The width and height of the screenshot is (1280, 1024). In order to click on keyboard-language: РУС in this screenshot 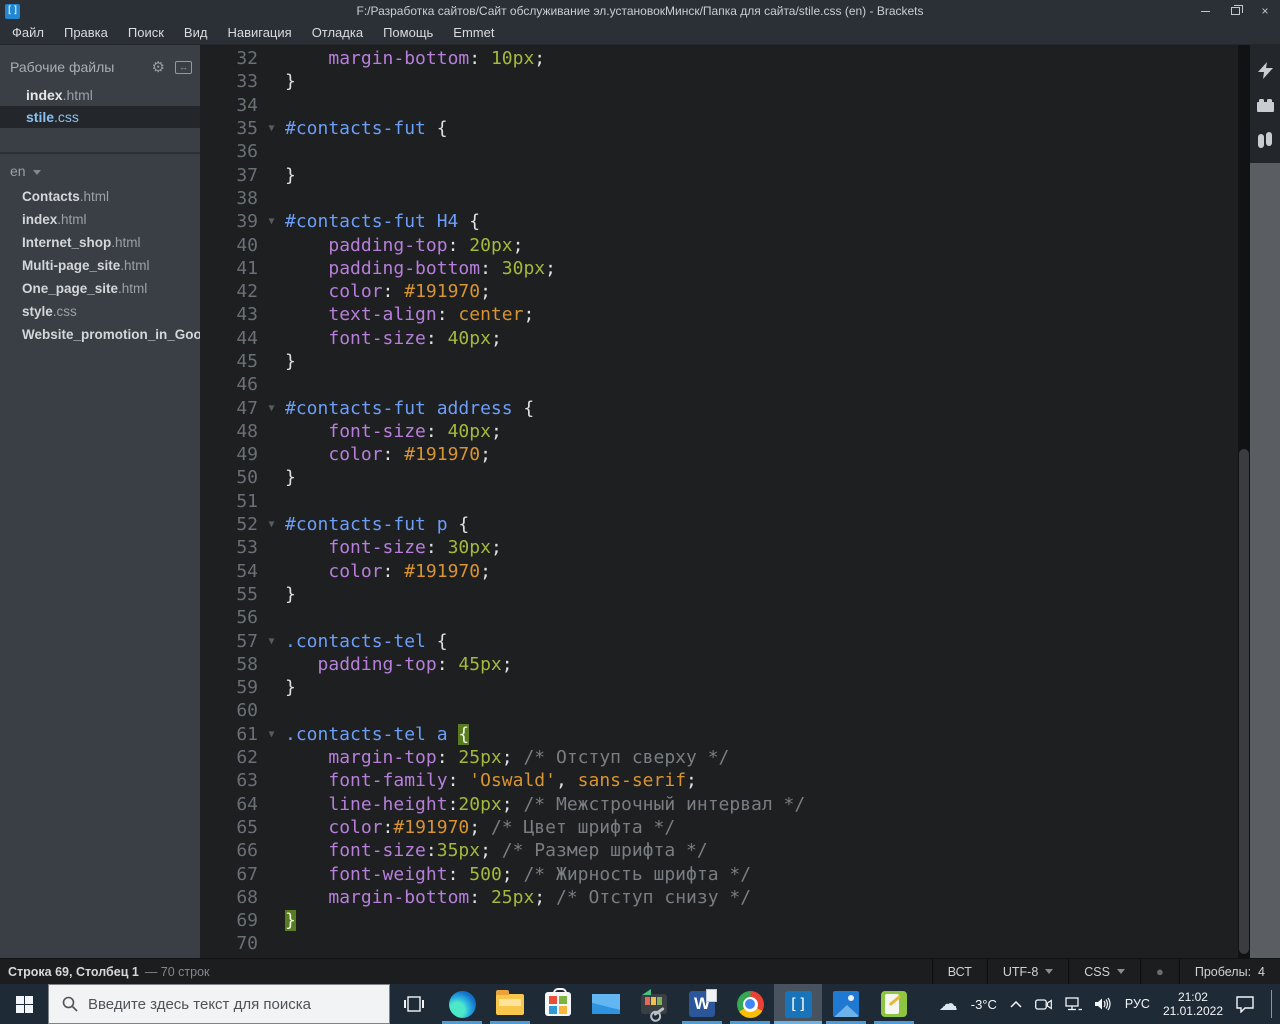, I will do `click(1137, 1004)`.